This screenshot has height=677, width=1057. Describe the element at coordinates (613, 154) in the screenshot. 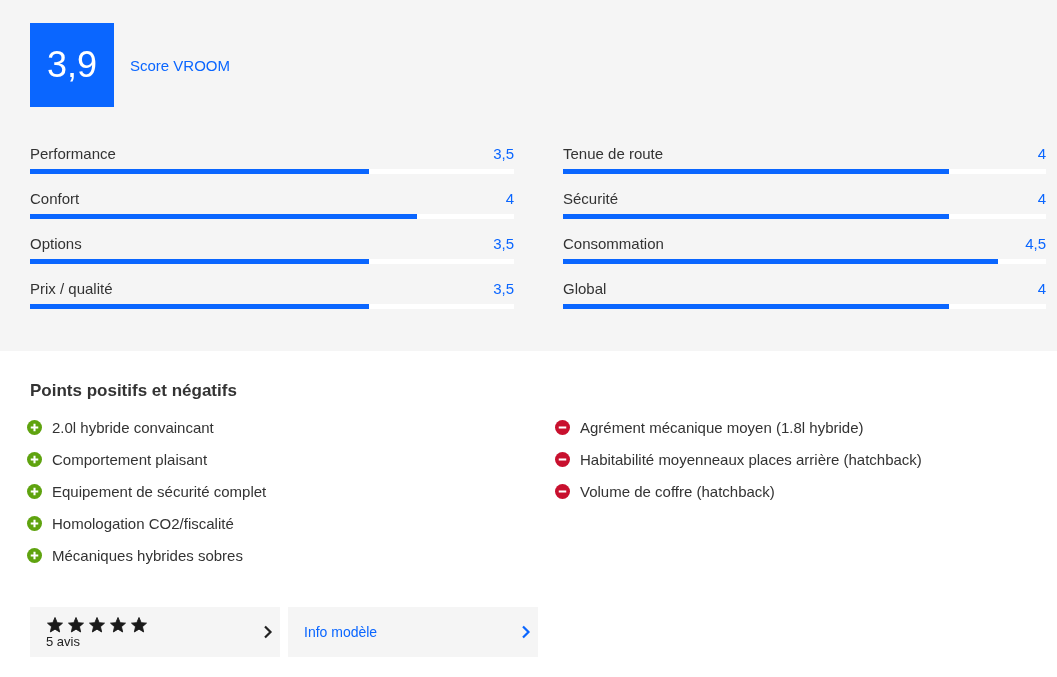

I see `rating-label: Tenue de route` at that location.